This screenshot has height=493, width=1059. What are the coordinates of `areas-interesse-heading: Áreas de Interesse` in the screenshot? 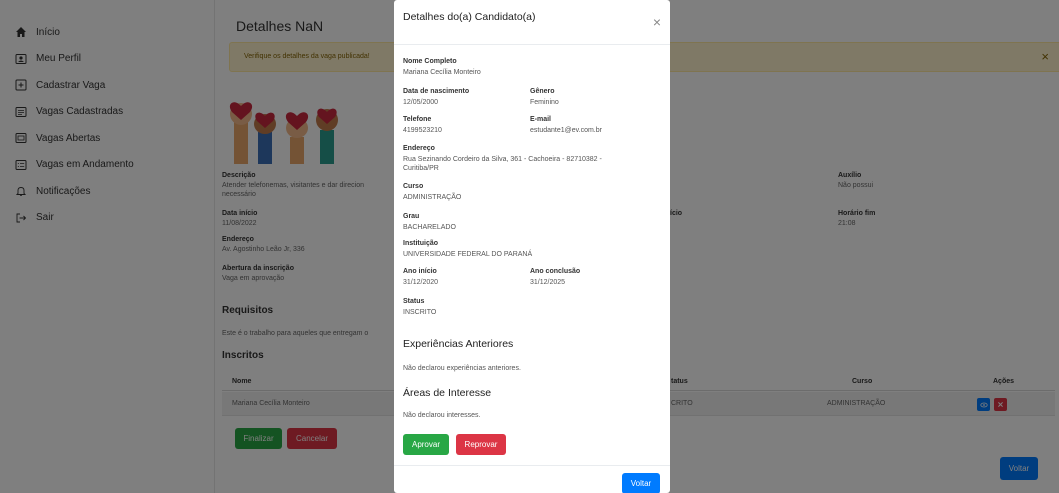 It's located at (447, 393).